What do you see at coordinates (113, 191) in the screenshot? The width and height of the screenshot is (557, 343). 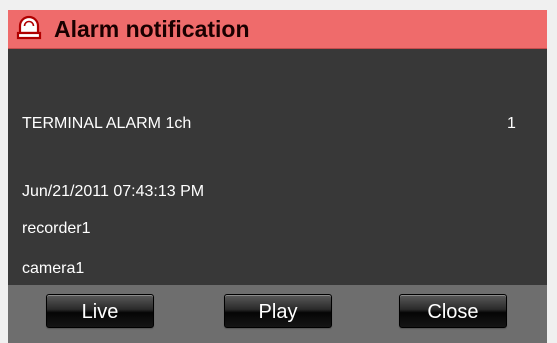 I see `alarm-timestamp: Jun/21/2011 07:43:13 PM` at bounding box center [113, 191].